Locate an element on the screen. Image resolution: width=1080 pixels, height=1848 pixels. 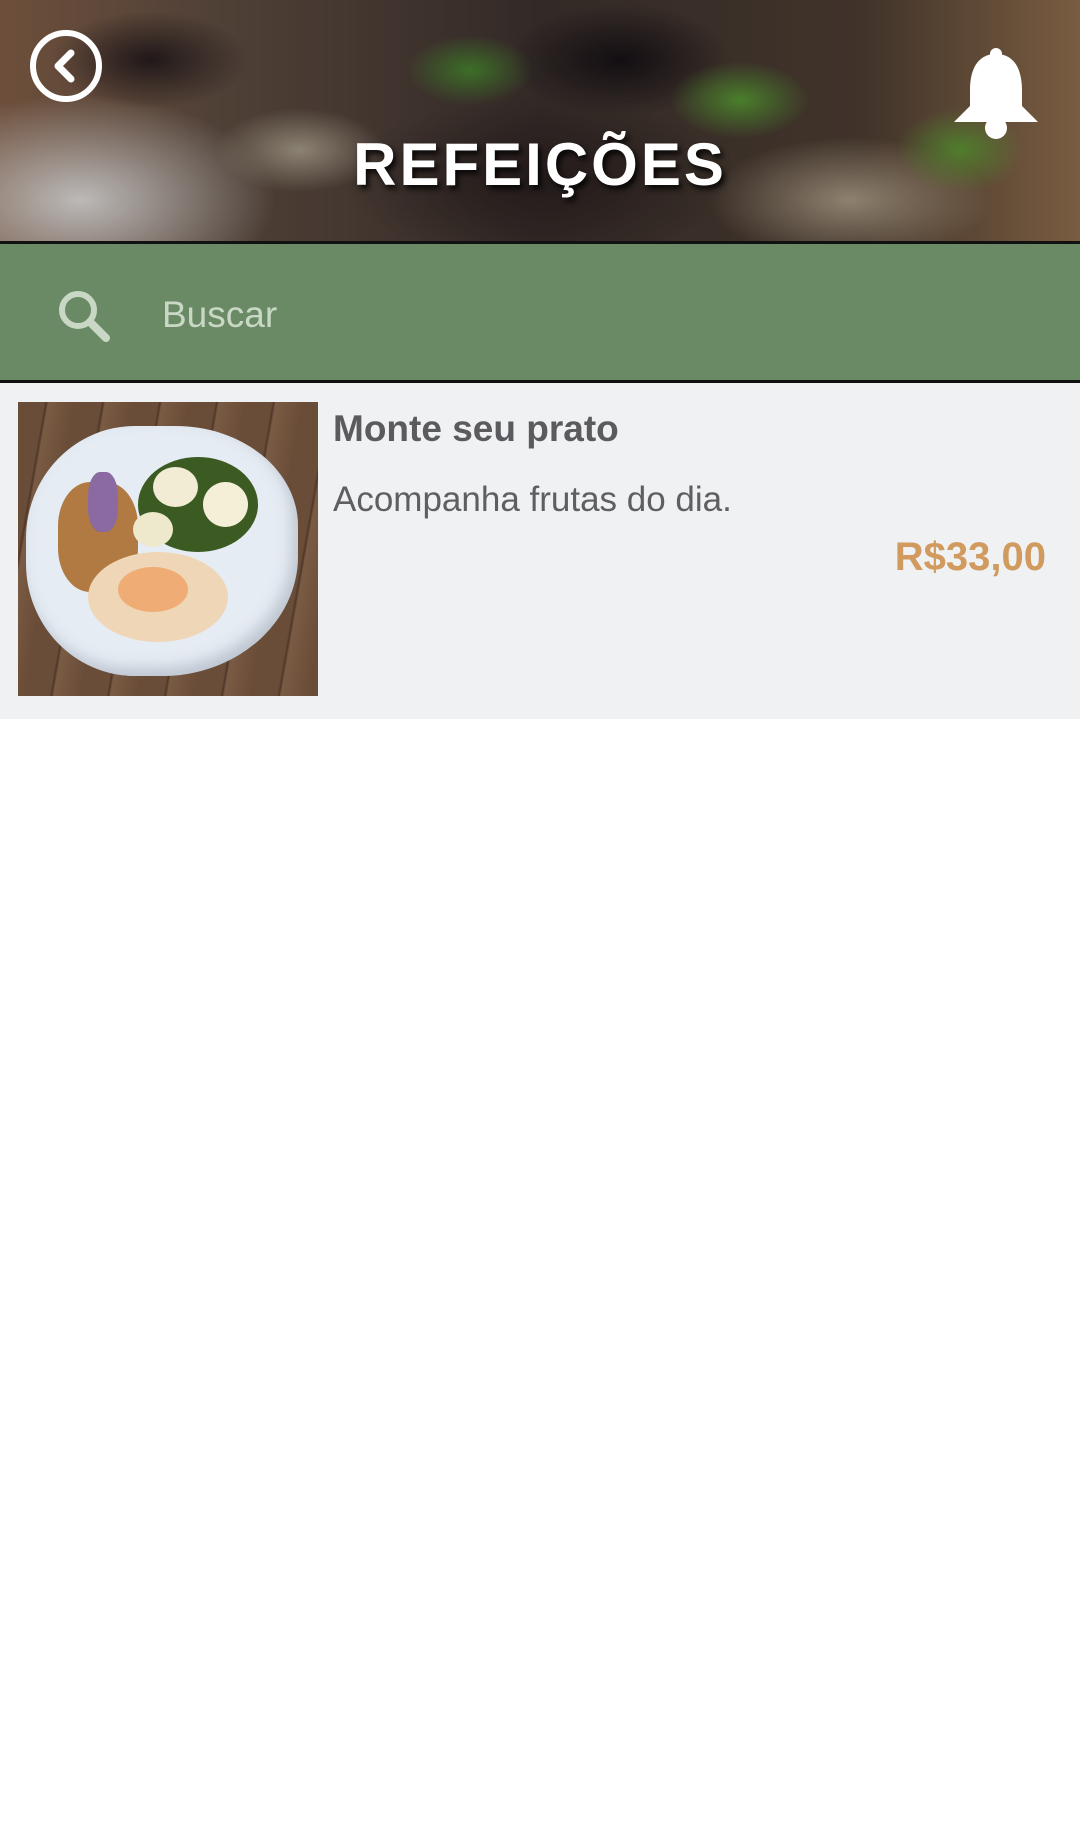
search-bar is located at coordinates (540, 312).